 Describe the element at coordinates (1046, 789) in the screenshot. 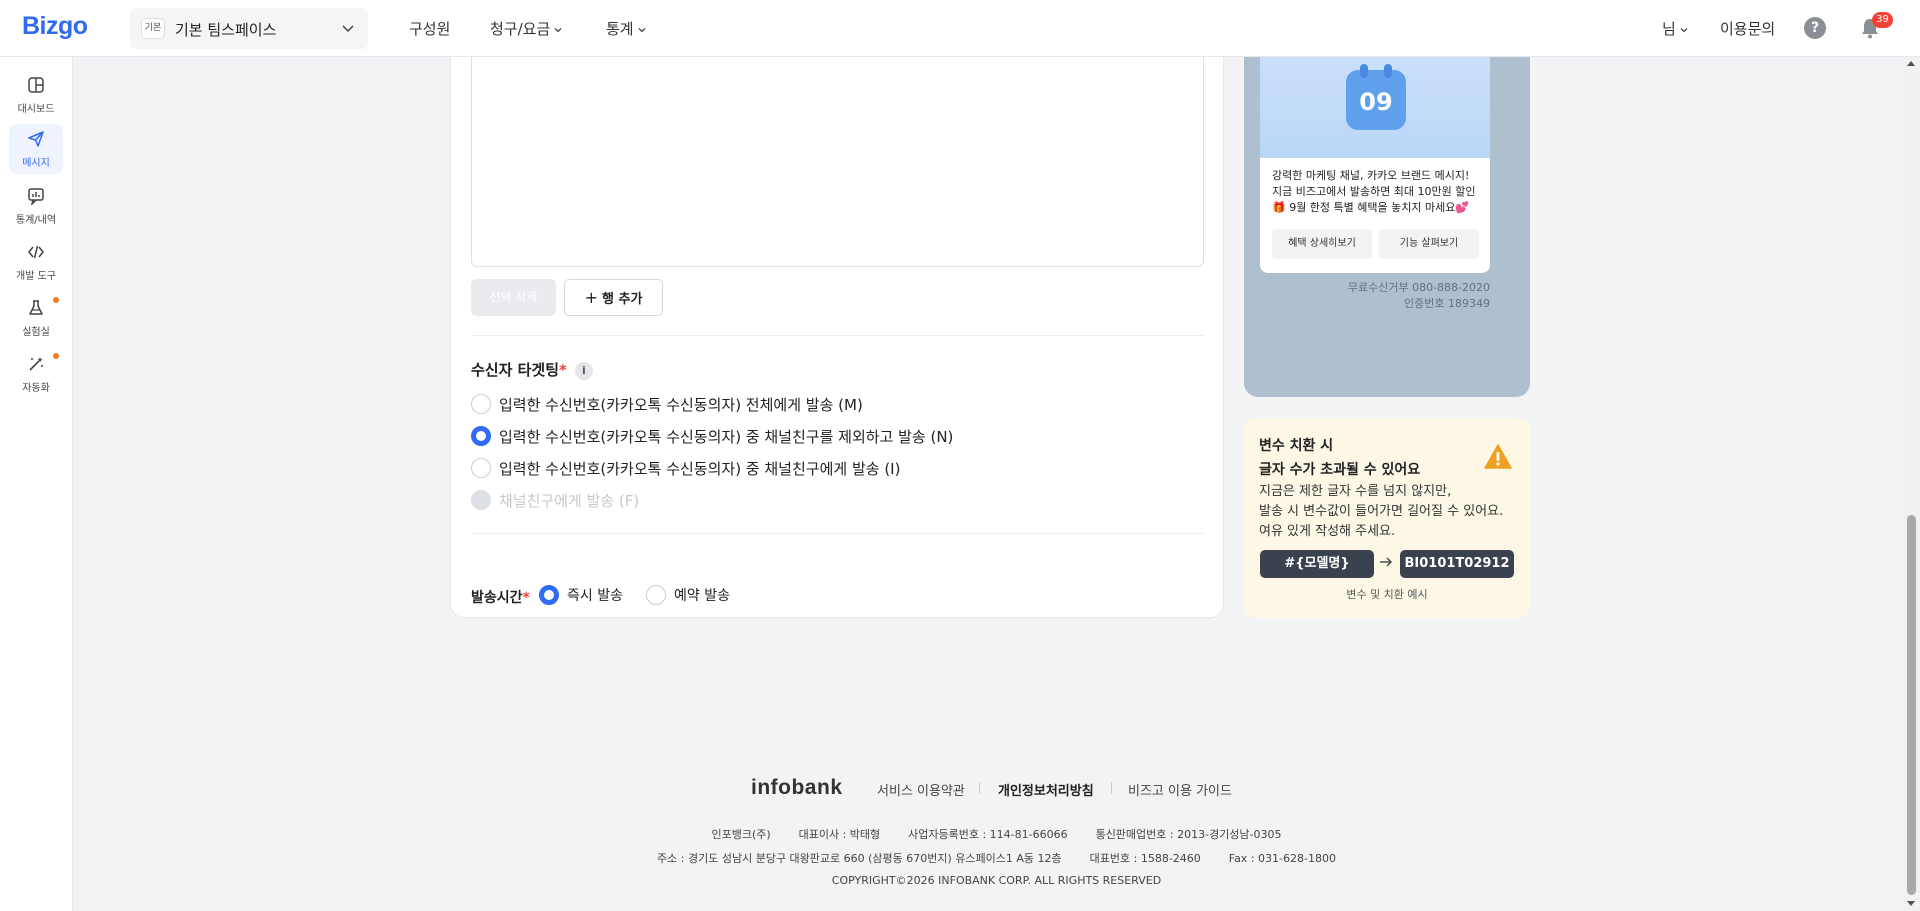

I see `footer-privacy-link: 개인정보처리방침` at that location.